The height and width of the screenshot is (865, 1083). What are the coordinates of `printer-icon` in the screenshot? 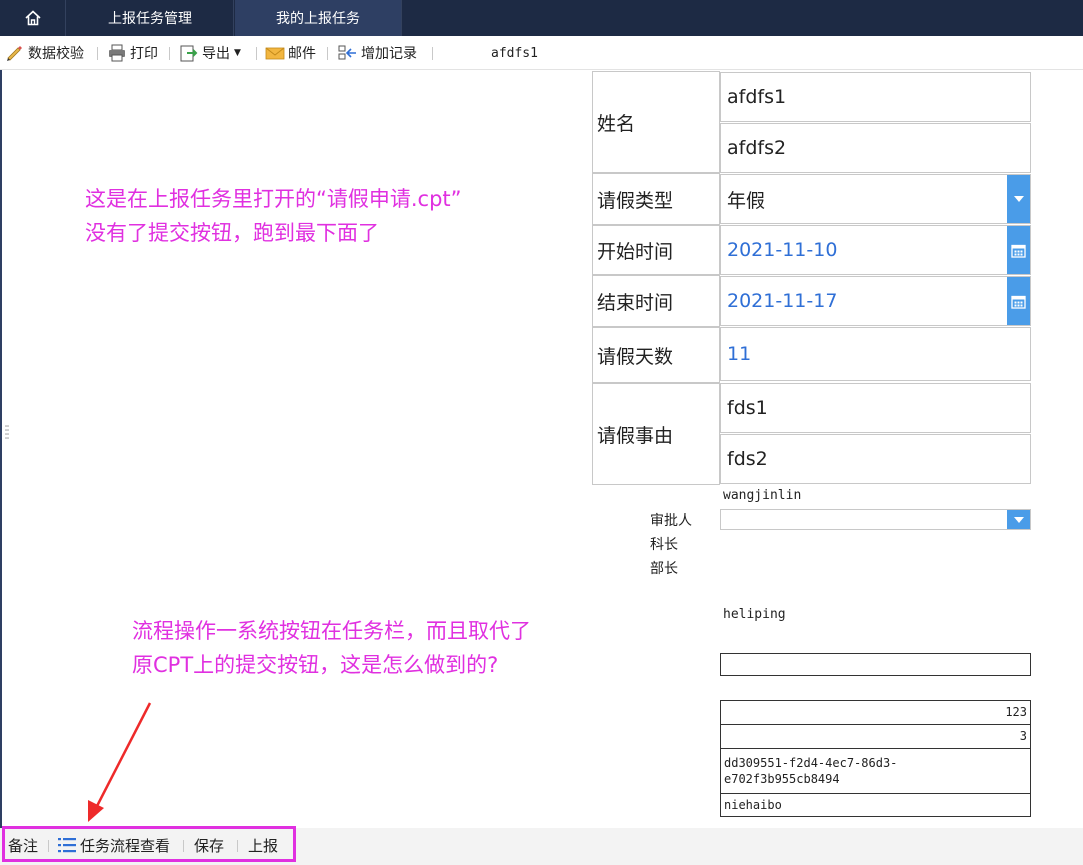 It's located at (117, 53).